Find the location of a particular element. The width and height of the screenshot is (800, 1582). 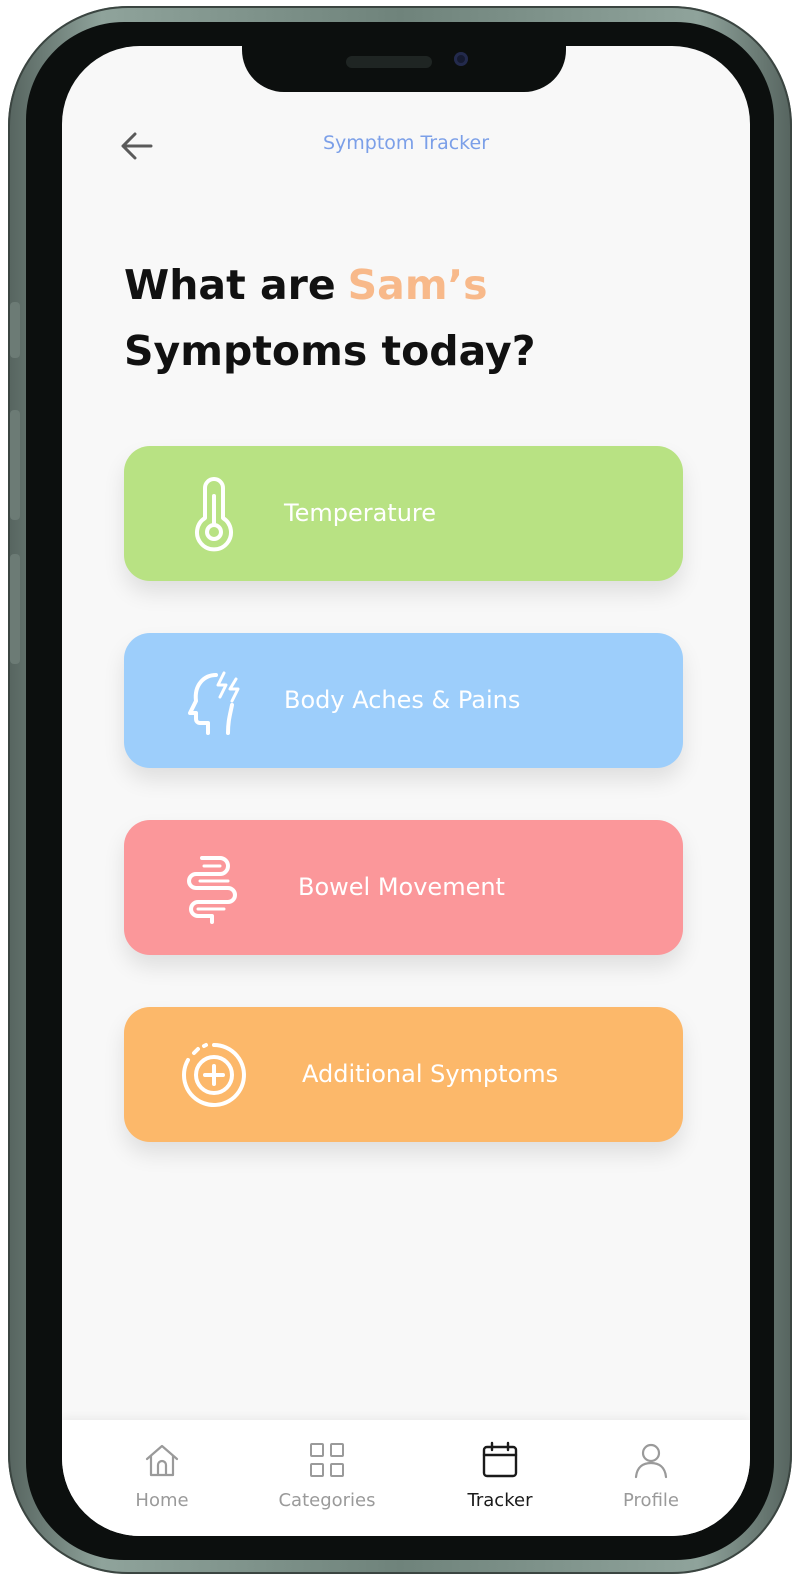

calendar-icon is located at coordinates (500, 1459).